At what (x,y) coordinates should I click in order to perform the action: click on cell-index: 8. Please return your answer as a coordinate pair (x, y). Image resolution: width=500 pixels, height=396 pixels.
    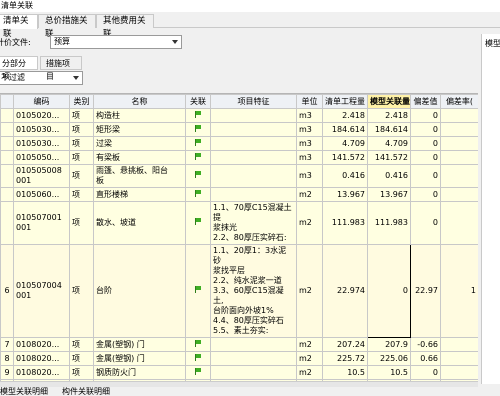
    Looking at the image, I should click on (7, 358).